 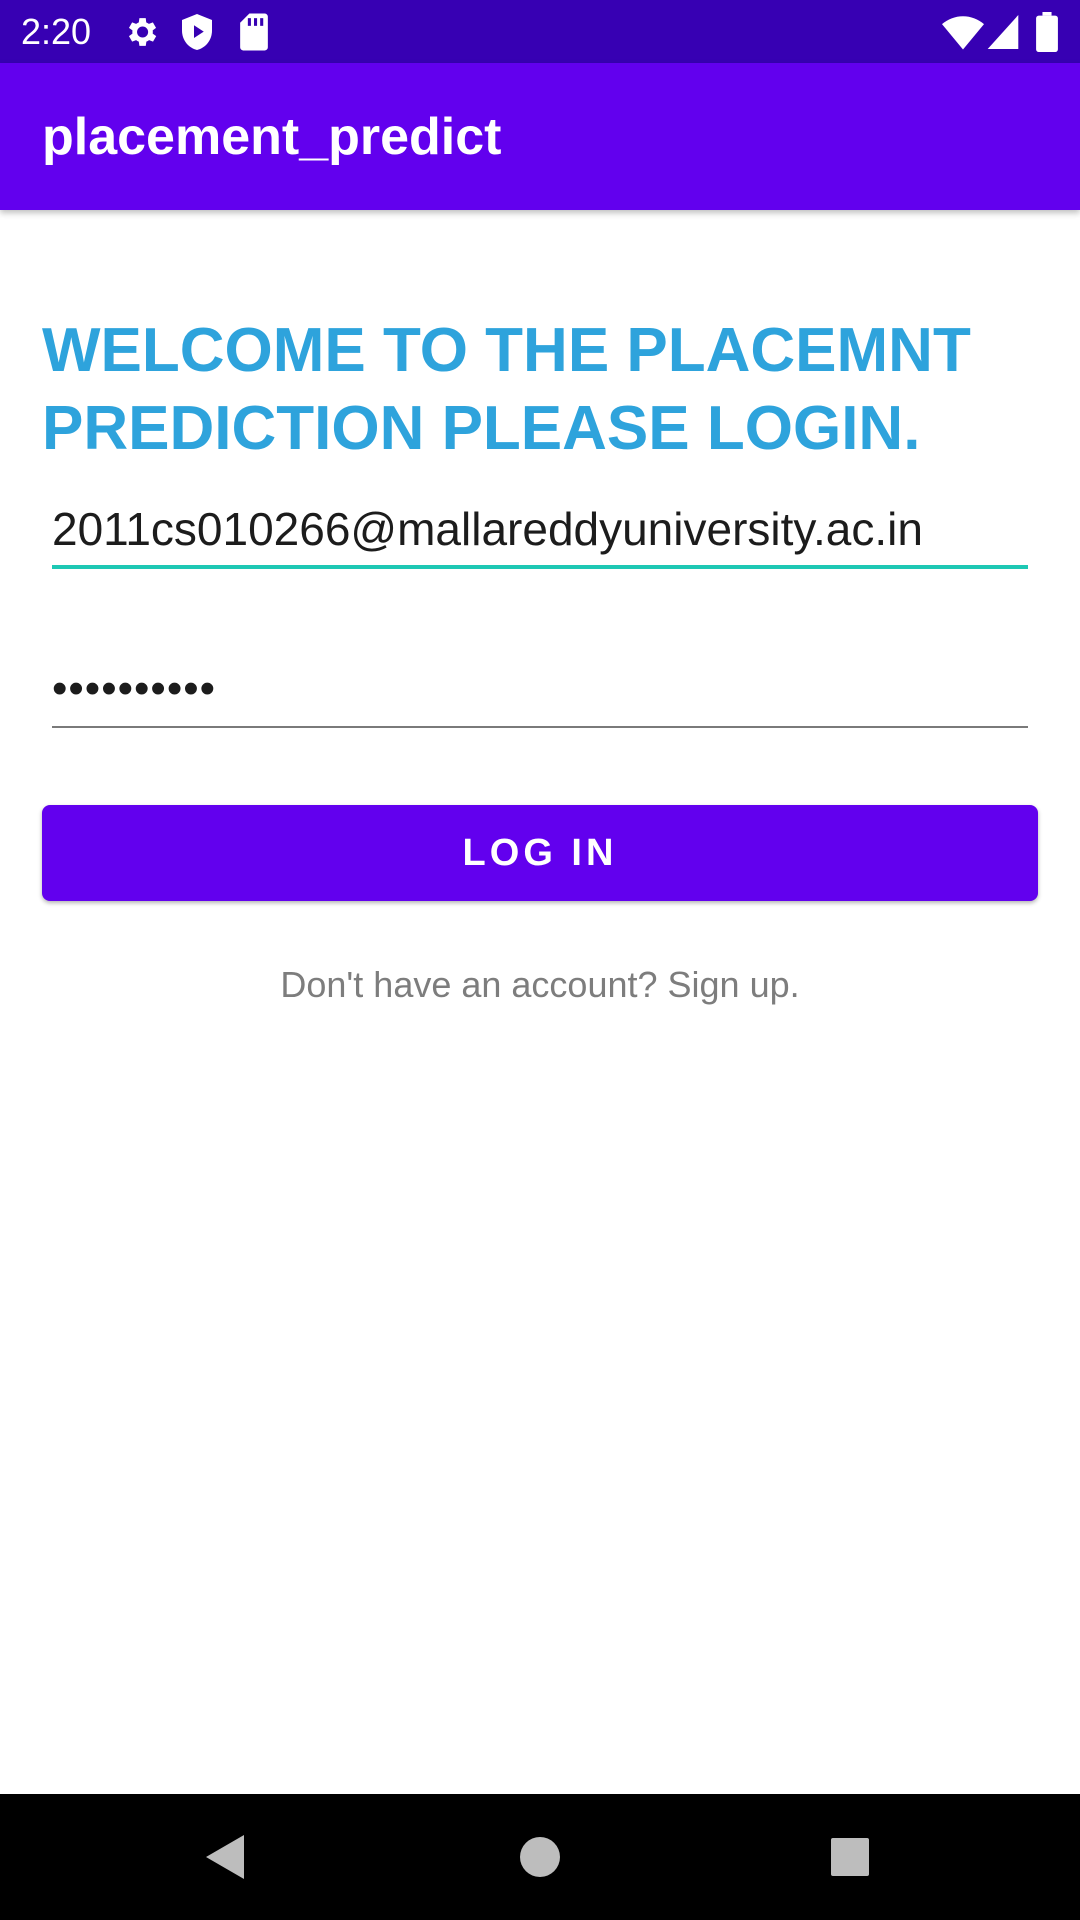 I want to click on app-bar: placement_predict, so click(x=540, y=136).